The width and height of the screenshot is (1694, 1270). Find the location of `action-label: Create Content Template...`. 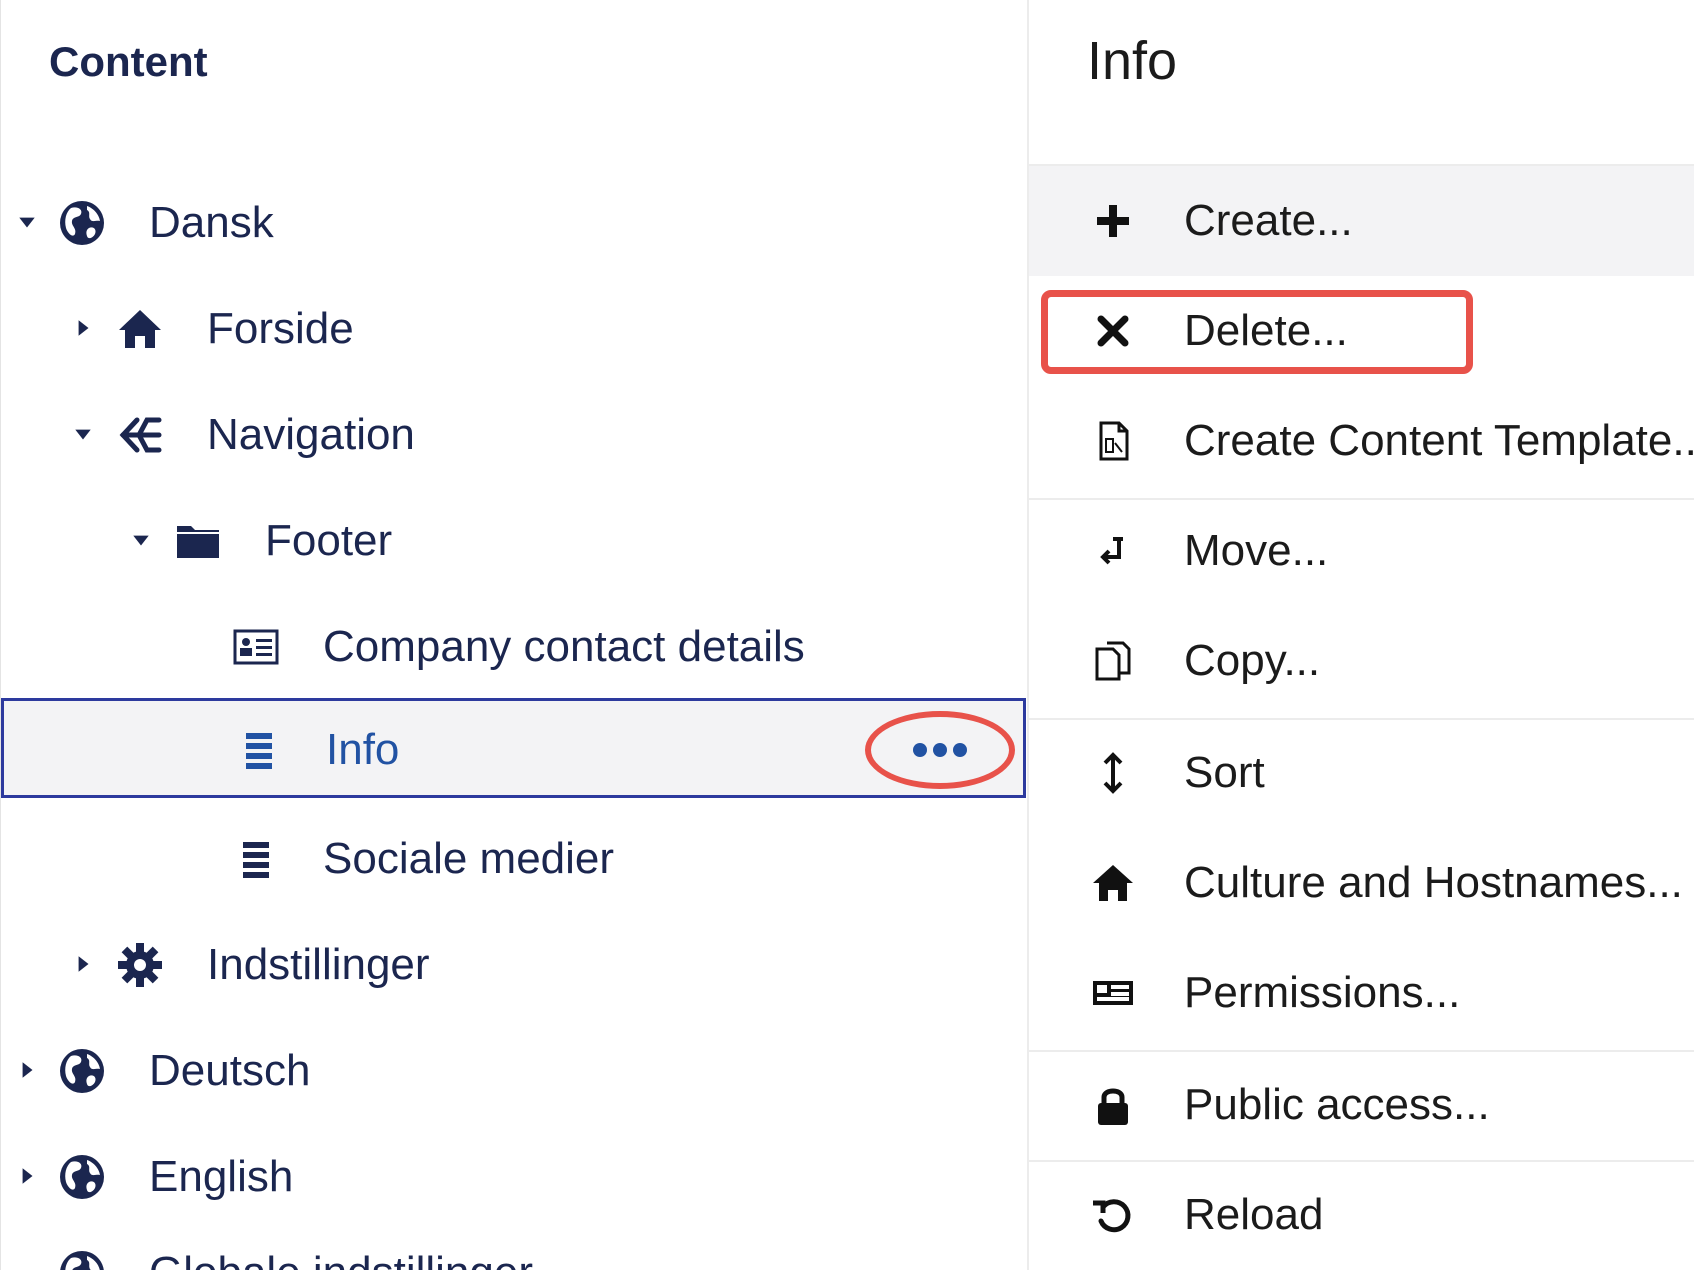

action-label: Create Content Template... is located at coordinates (1439, 440).